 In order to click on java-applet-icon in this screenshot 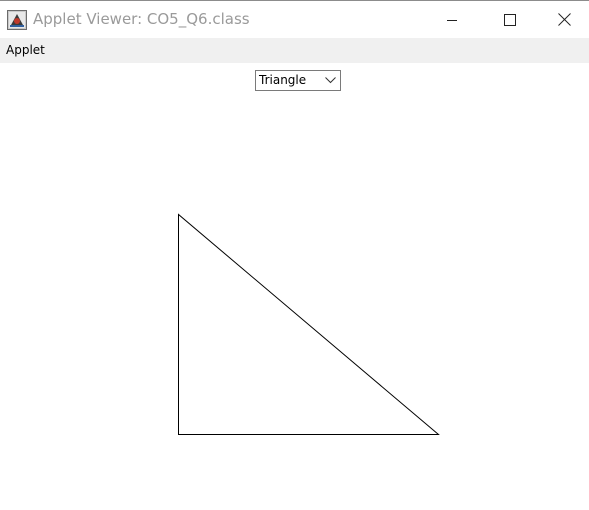, I will do `click(17, 20)`.